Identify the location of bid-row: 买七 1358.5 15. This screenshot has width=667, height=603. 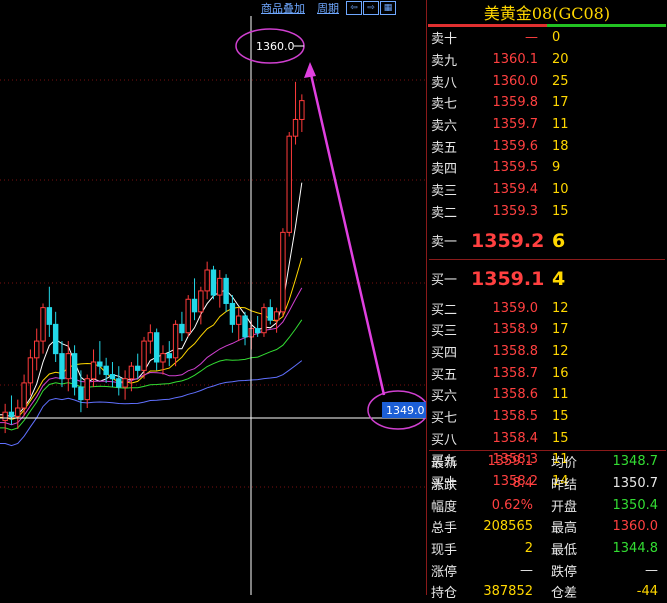
(547, 417).